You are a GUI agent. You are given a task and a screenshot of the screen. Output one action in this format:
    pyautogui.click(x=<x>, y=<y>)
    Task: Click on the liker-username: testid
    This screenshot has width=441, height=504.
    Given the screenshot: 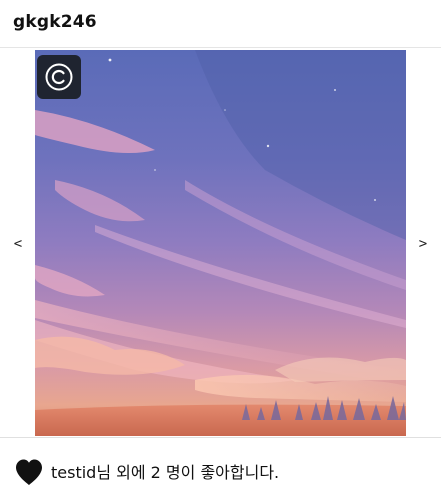 What is the action you would take?
    pyautogui.click(x=73, y=472)
    